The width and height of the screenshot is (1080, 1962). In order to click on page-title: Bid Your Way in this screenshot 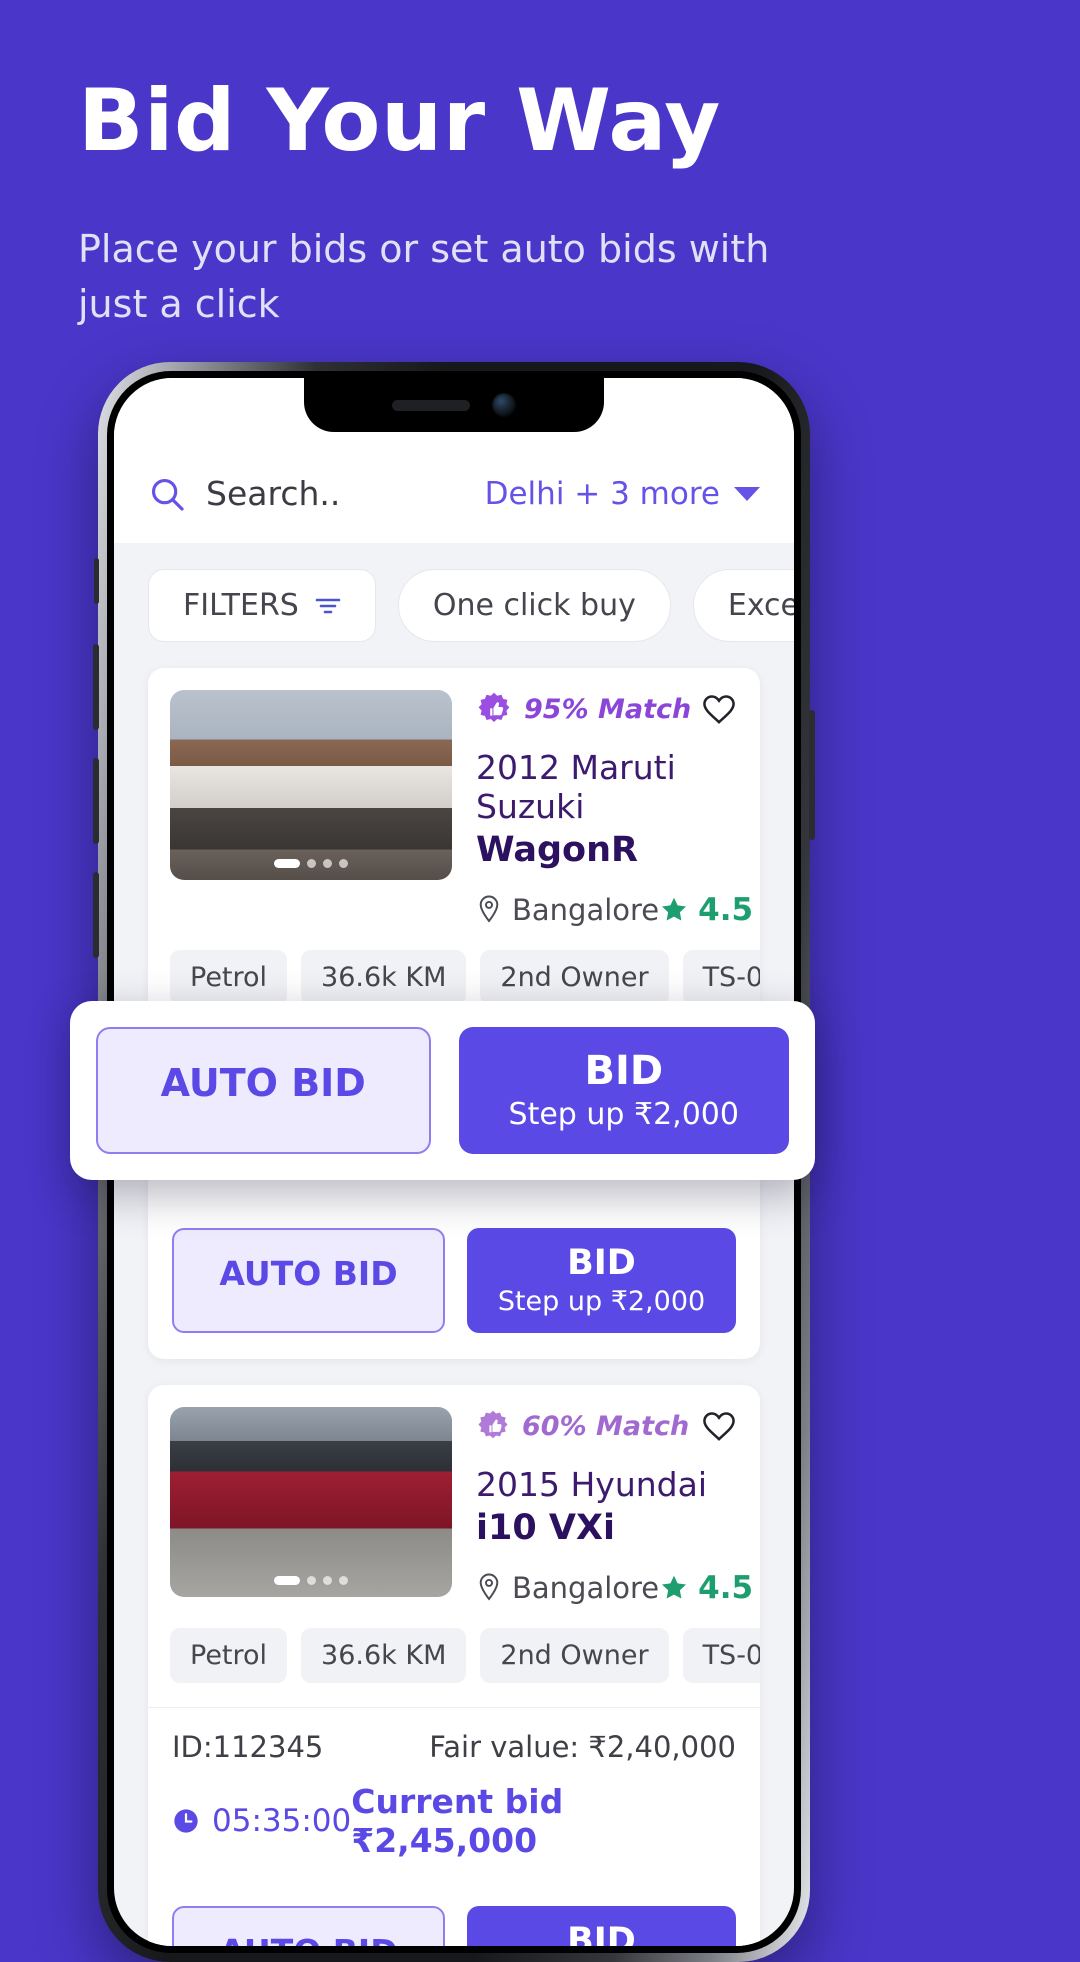, I will do `click(399, 121)`.